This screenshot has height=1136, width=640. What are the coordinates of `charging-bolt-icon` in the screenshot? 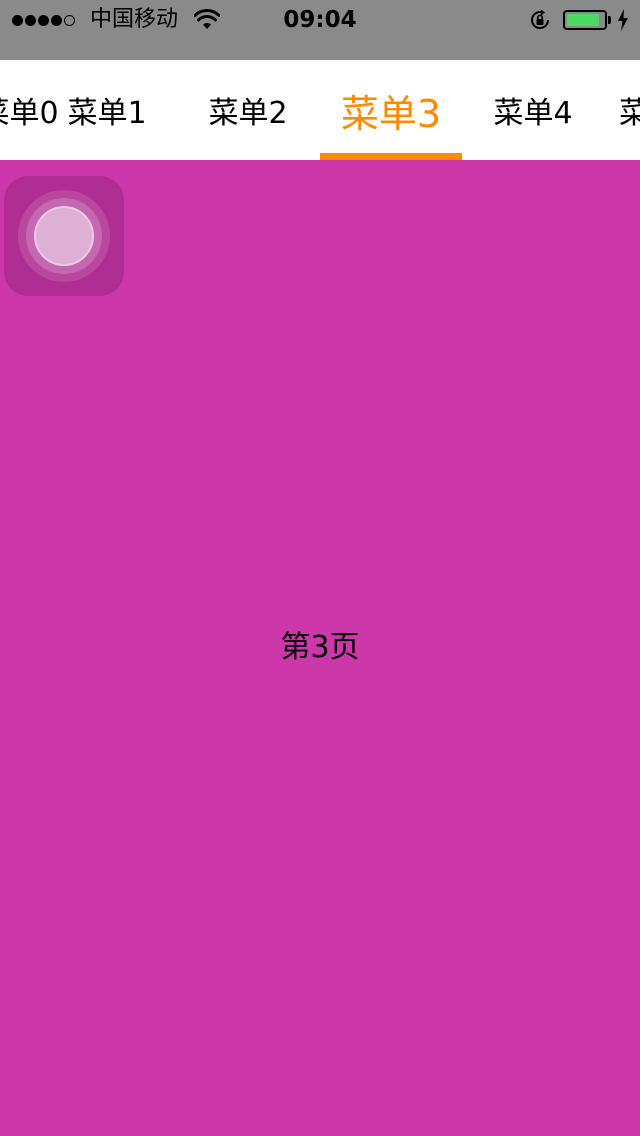 It's located at (623, 20).